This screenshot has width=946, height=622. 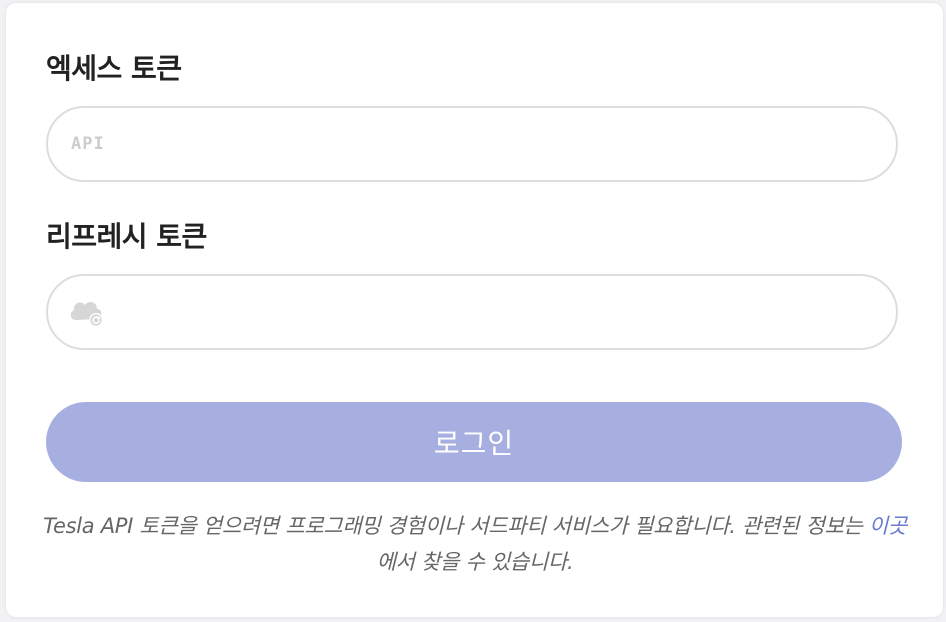 I want to click on api-icon: API, so click(x=88, y=144).